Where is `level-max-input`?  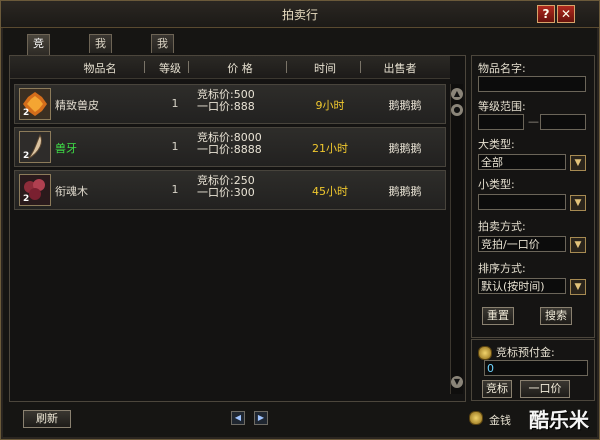
level-max-input is located at coordinates (563, 122).